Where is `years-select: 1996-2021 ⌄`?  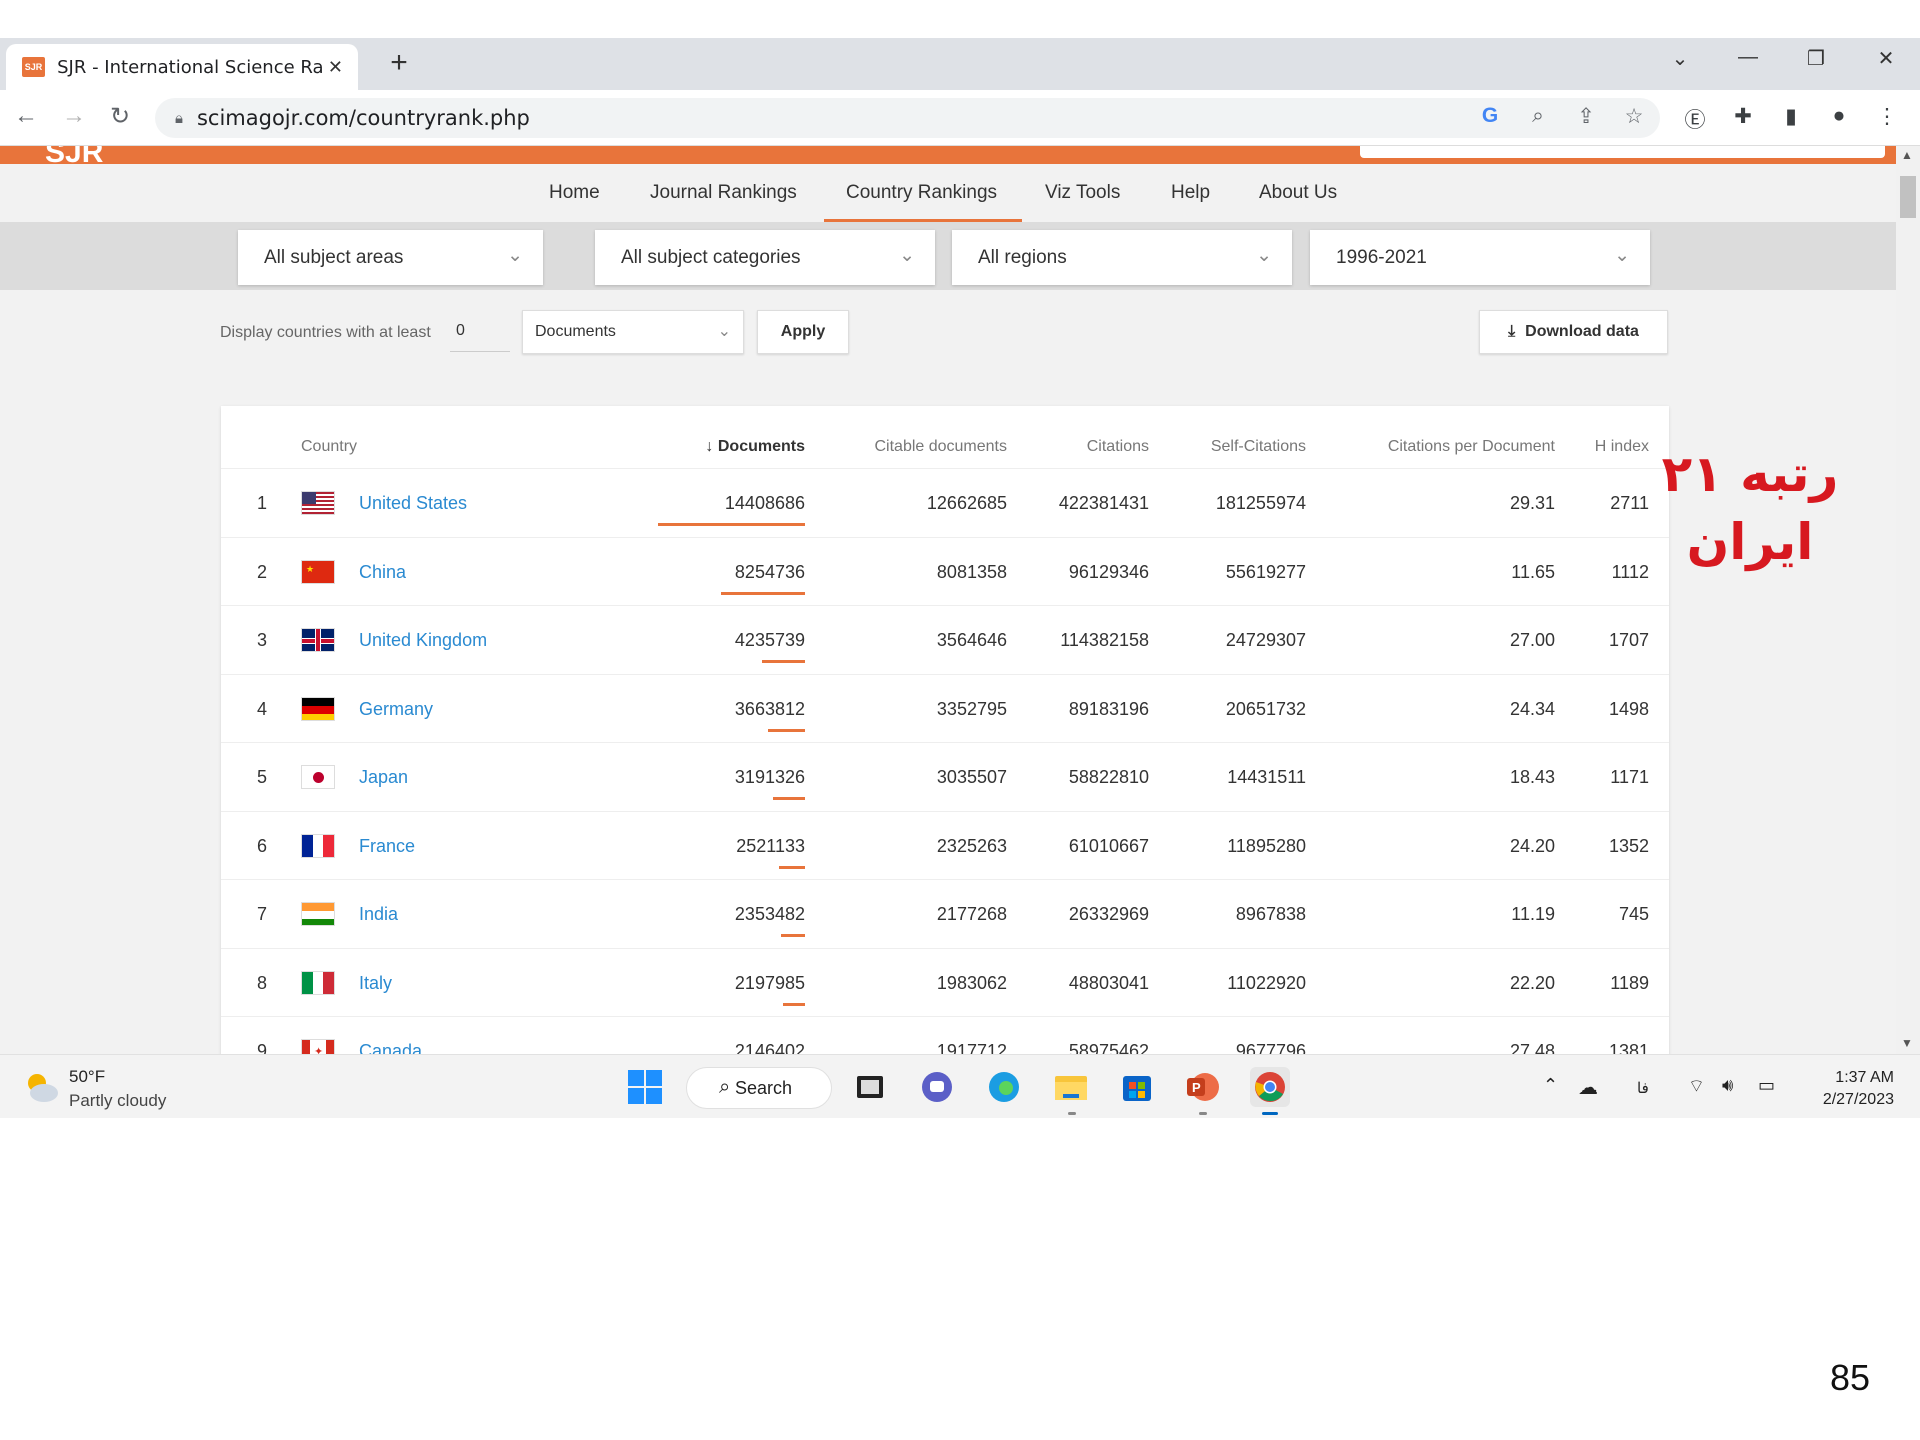
years-select: 1996-2021 ⌄ is located at coordinates (1480, 257).